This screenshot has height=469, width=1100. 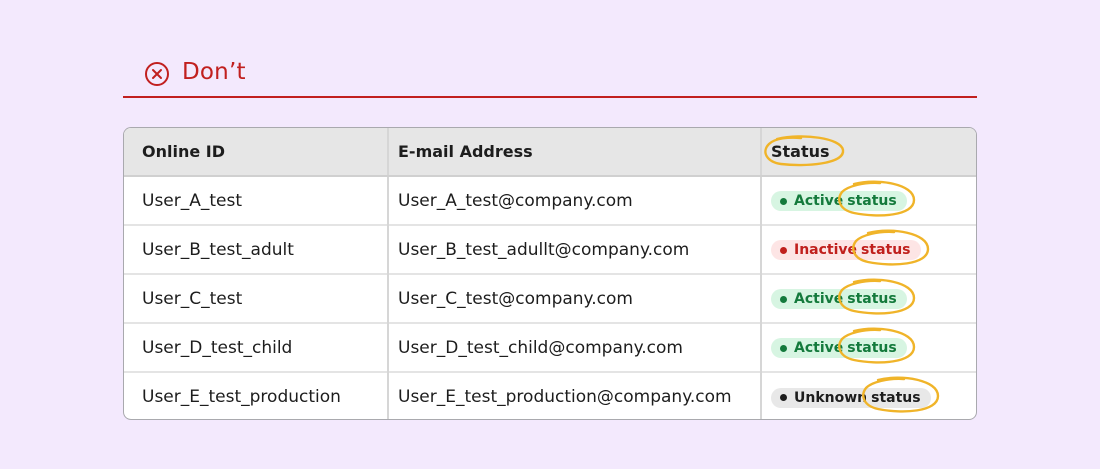 I want to click on email-text: User_C_test@company.com, so click(x=515, y=298).